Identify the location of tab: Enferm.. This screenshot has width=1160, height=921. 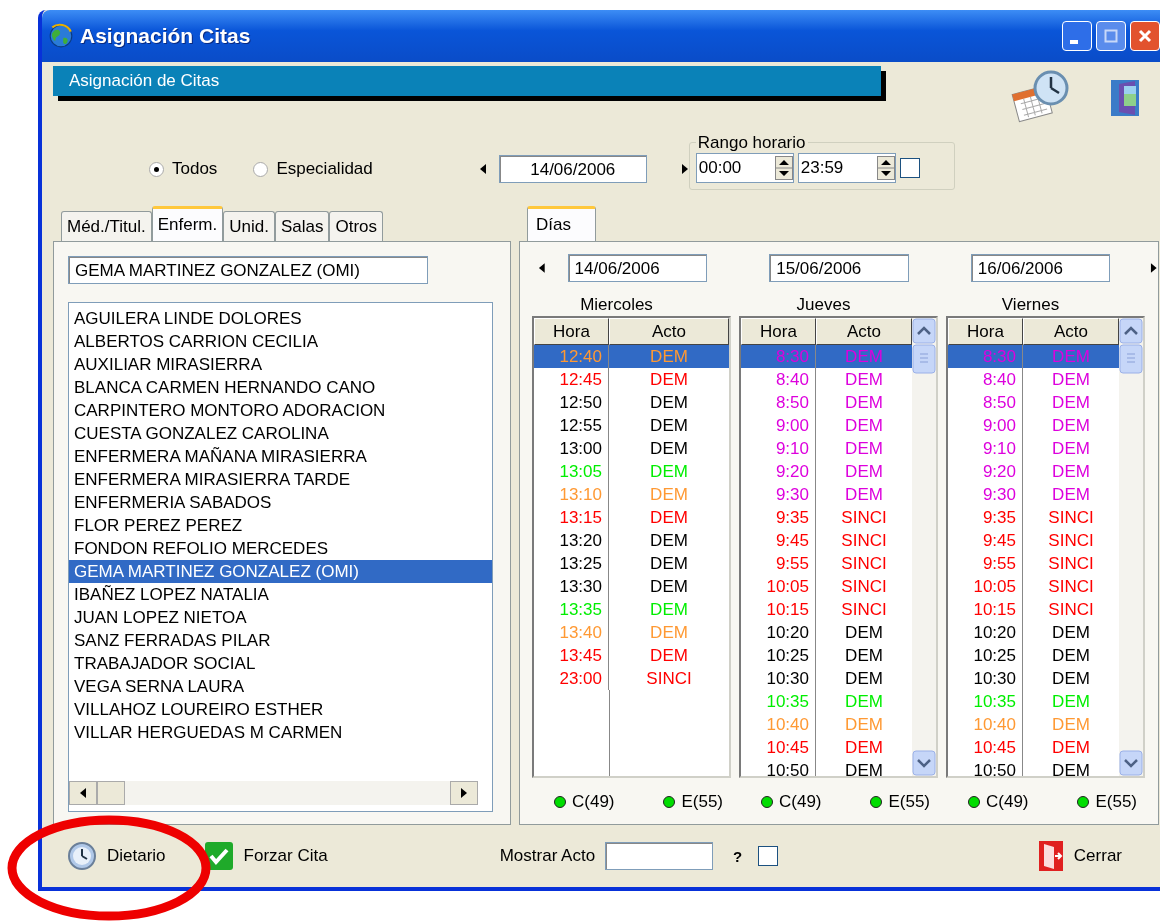
(187, 223).